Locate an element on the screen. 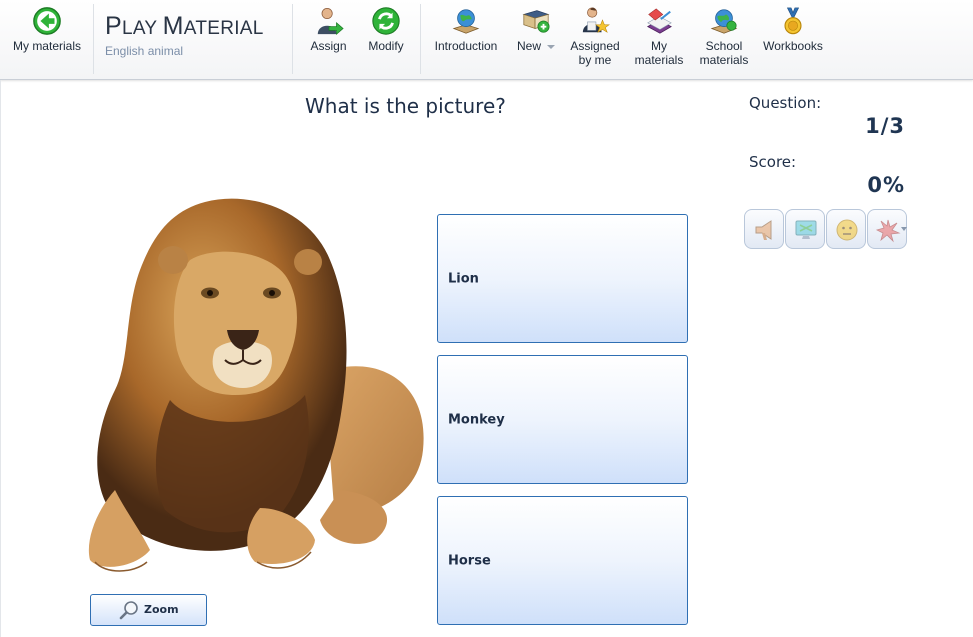  my-materials-label-line2: materials is located at coordinates (659, 60).